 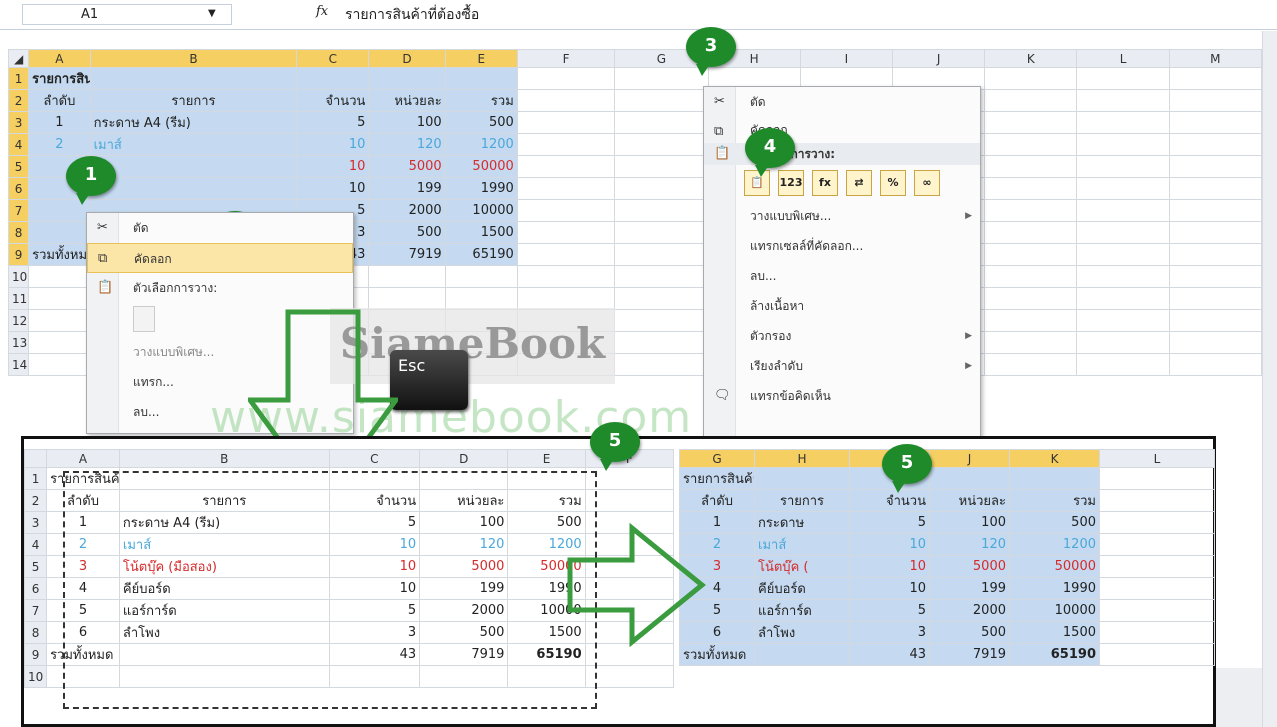 I want to click on column-header: C, so click(x=374, y=458).